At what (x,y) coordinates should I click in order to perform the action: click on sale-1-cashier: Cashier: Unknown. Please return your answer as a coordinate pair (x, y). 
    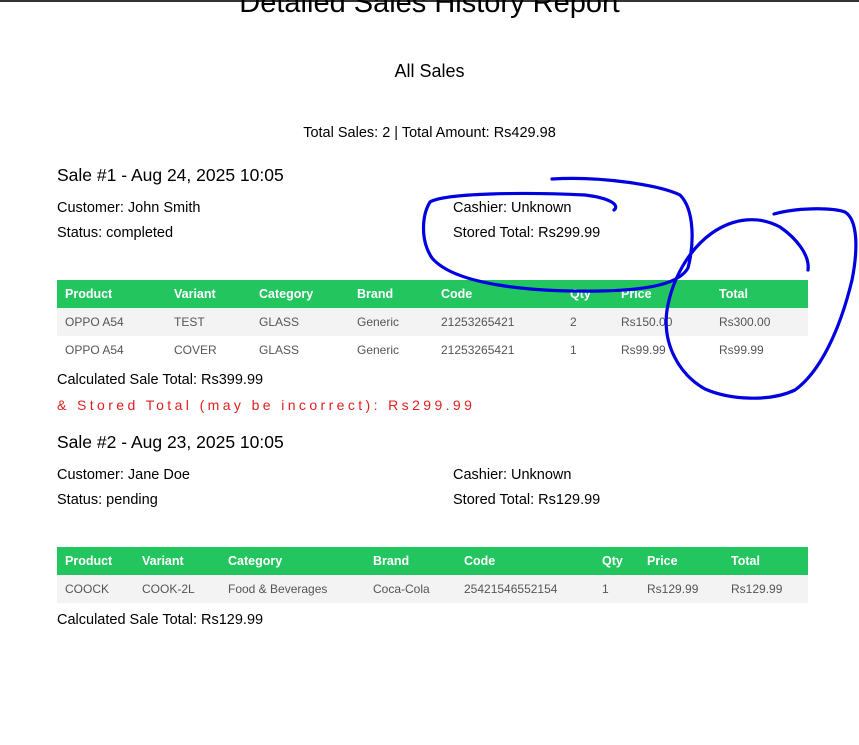
    Looking at the image, I should click on (512, 208).